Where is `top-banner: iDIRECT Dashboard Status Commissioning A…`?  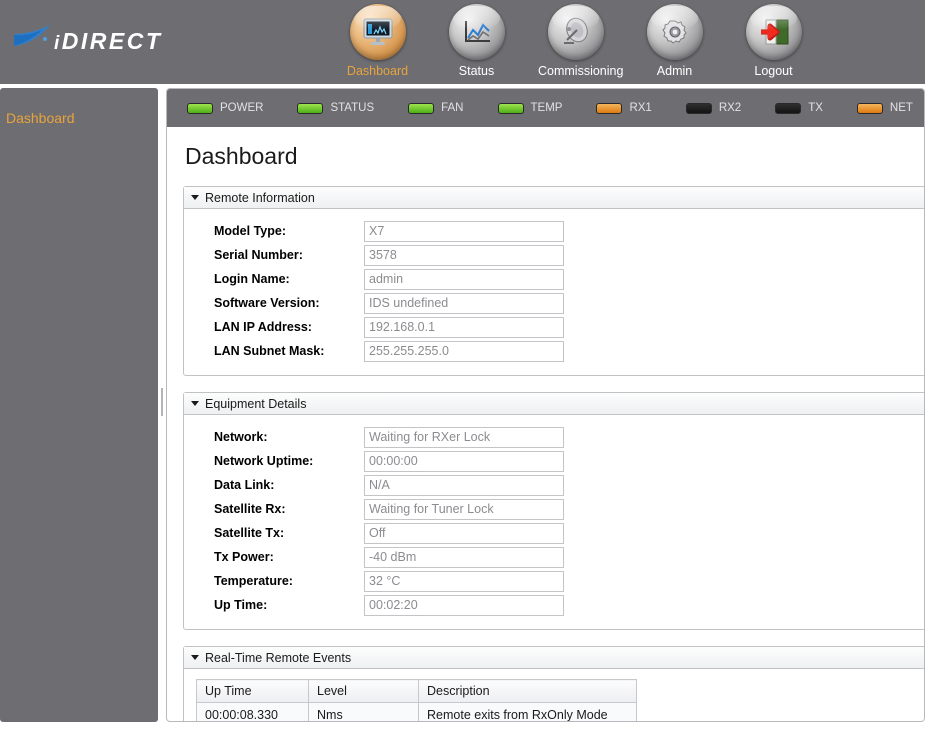
top-banner: iDIRECT Dashboard Status Commissioning A… is located at coordinates (462, 43).